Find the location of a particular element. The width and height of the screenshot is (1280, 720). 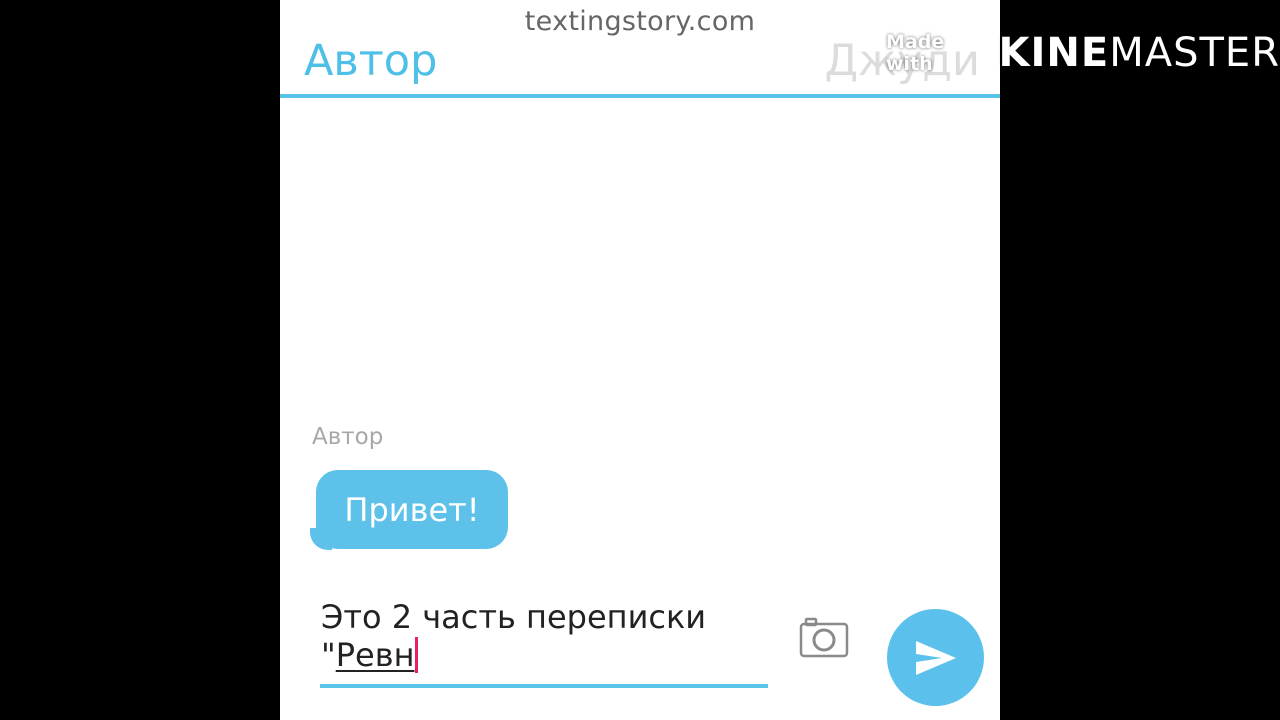

input-line-2-prefix: " is located at coordinates (328, 655).